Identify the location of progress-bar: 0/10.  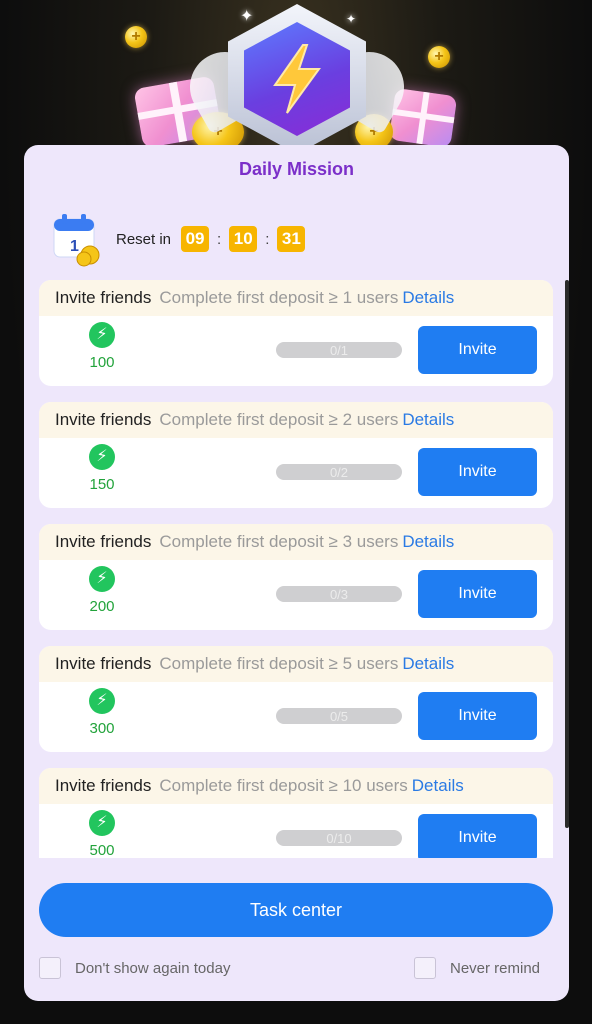
(339, 838).